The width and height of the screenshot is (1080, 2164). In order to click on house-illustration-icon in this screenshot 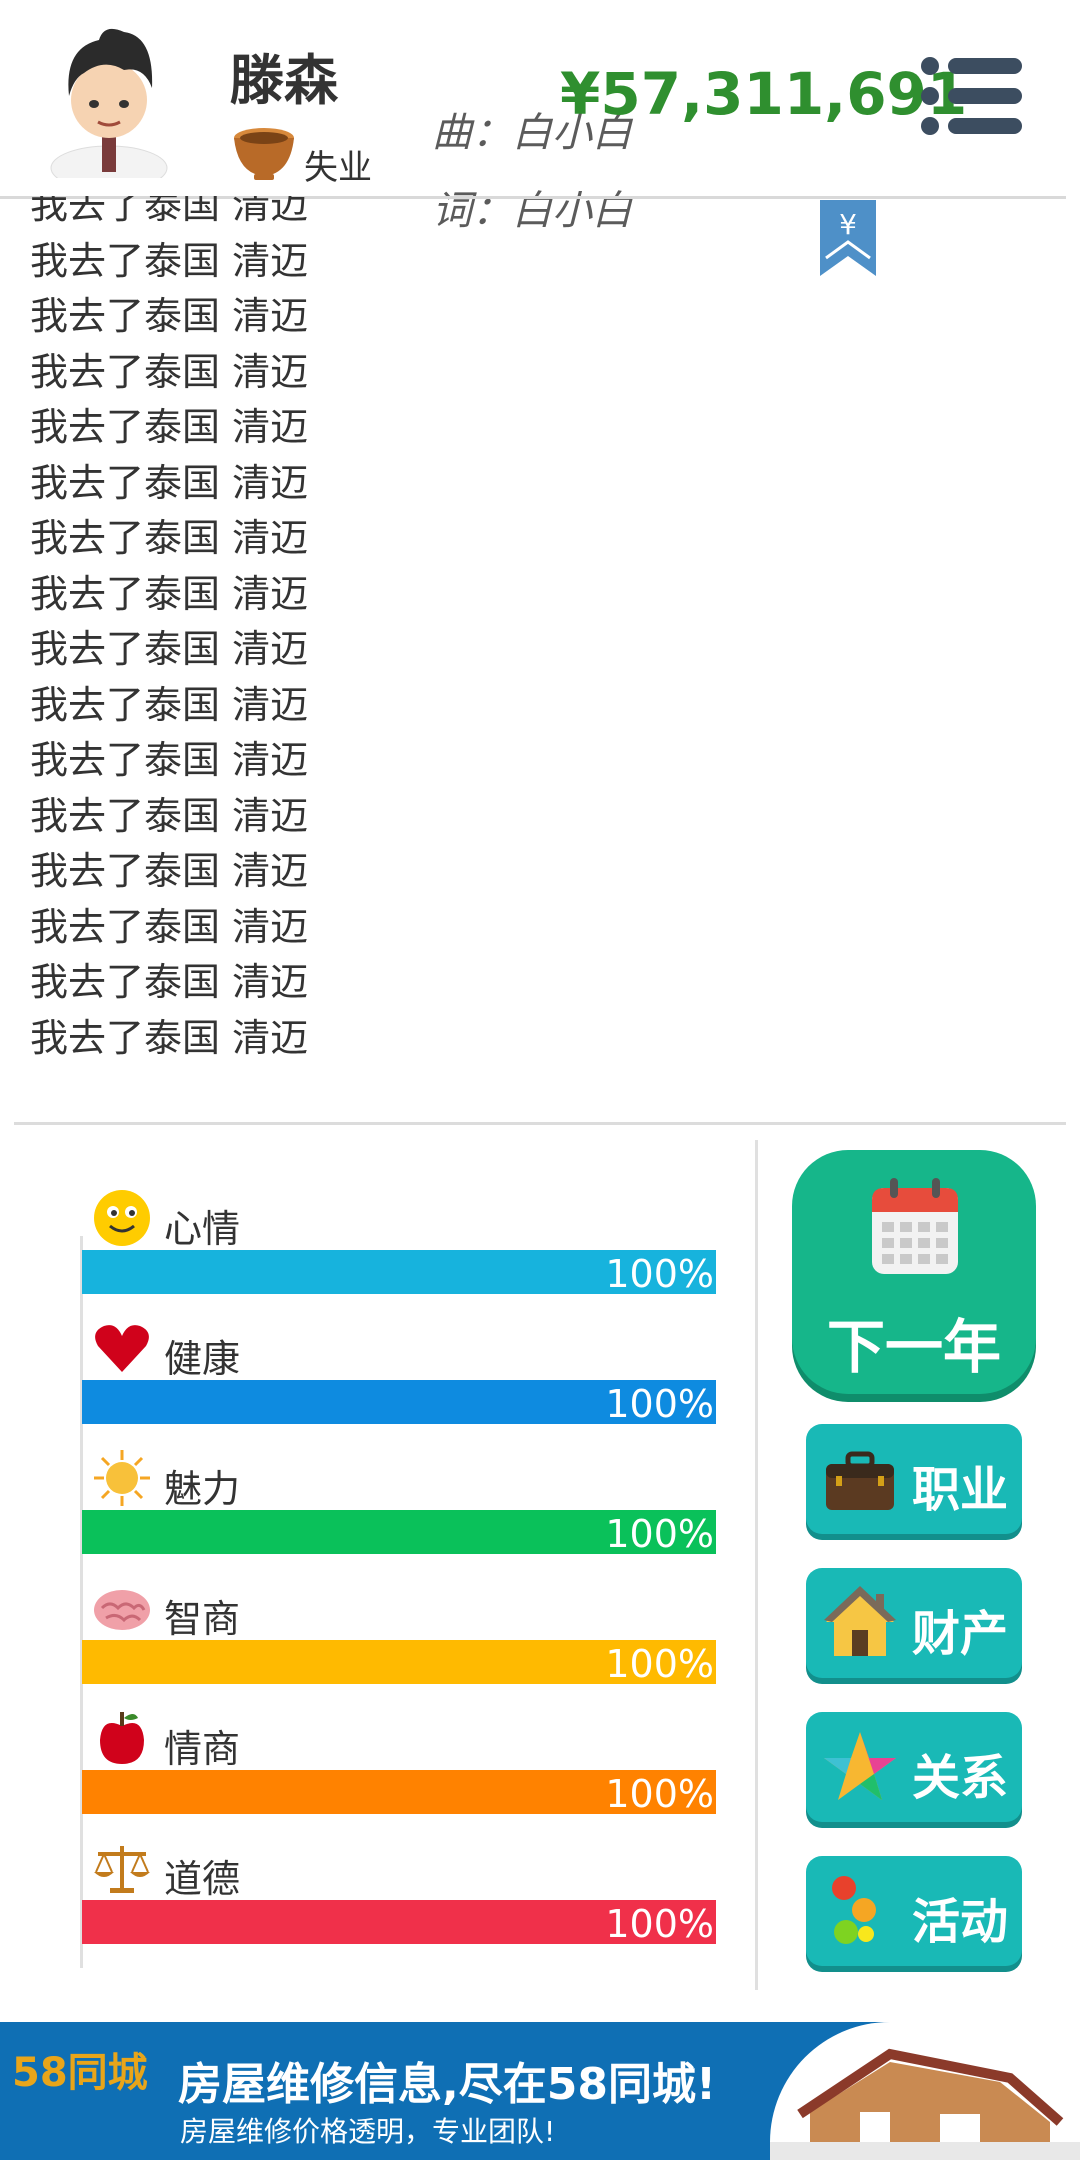, I will do `click(925, 2104)`.